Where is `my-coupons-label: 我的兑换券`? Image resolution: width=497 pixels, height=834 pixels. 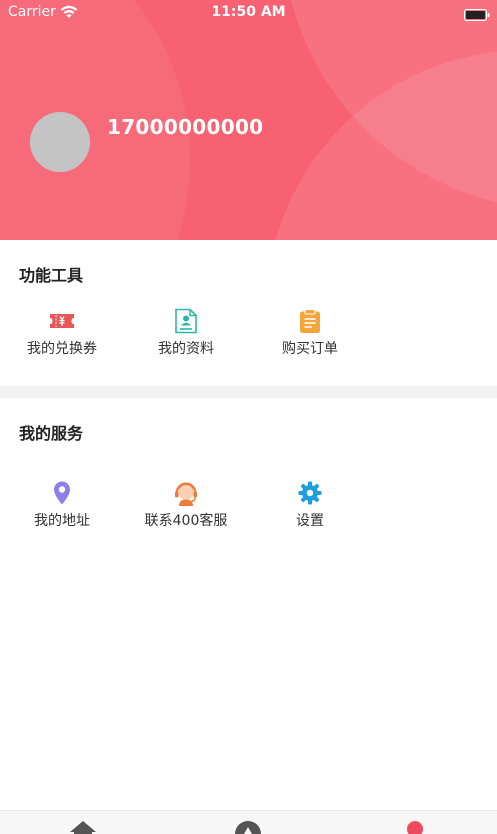
my-coupons-label: 我的兑换券 is located at coordinates (62, 349).